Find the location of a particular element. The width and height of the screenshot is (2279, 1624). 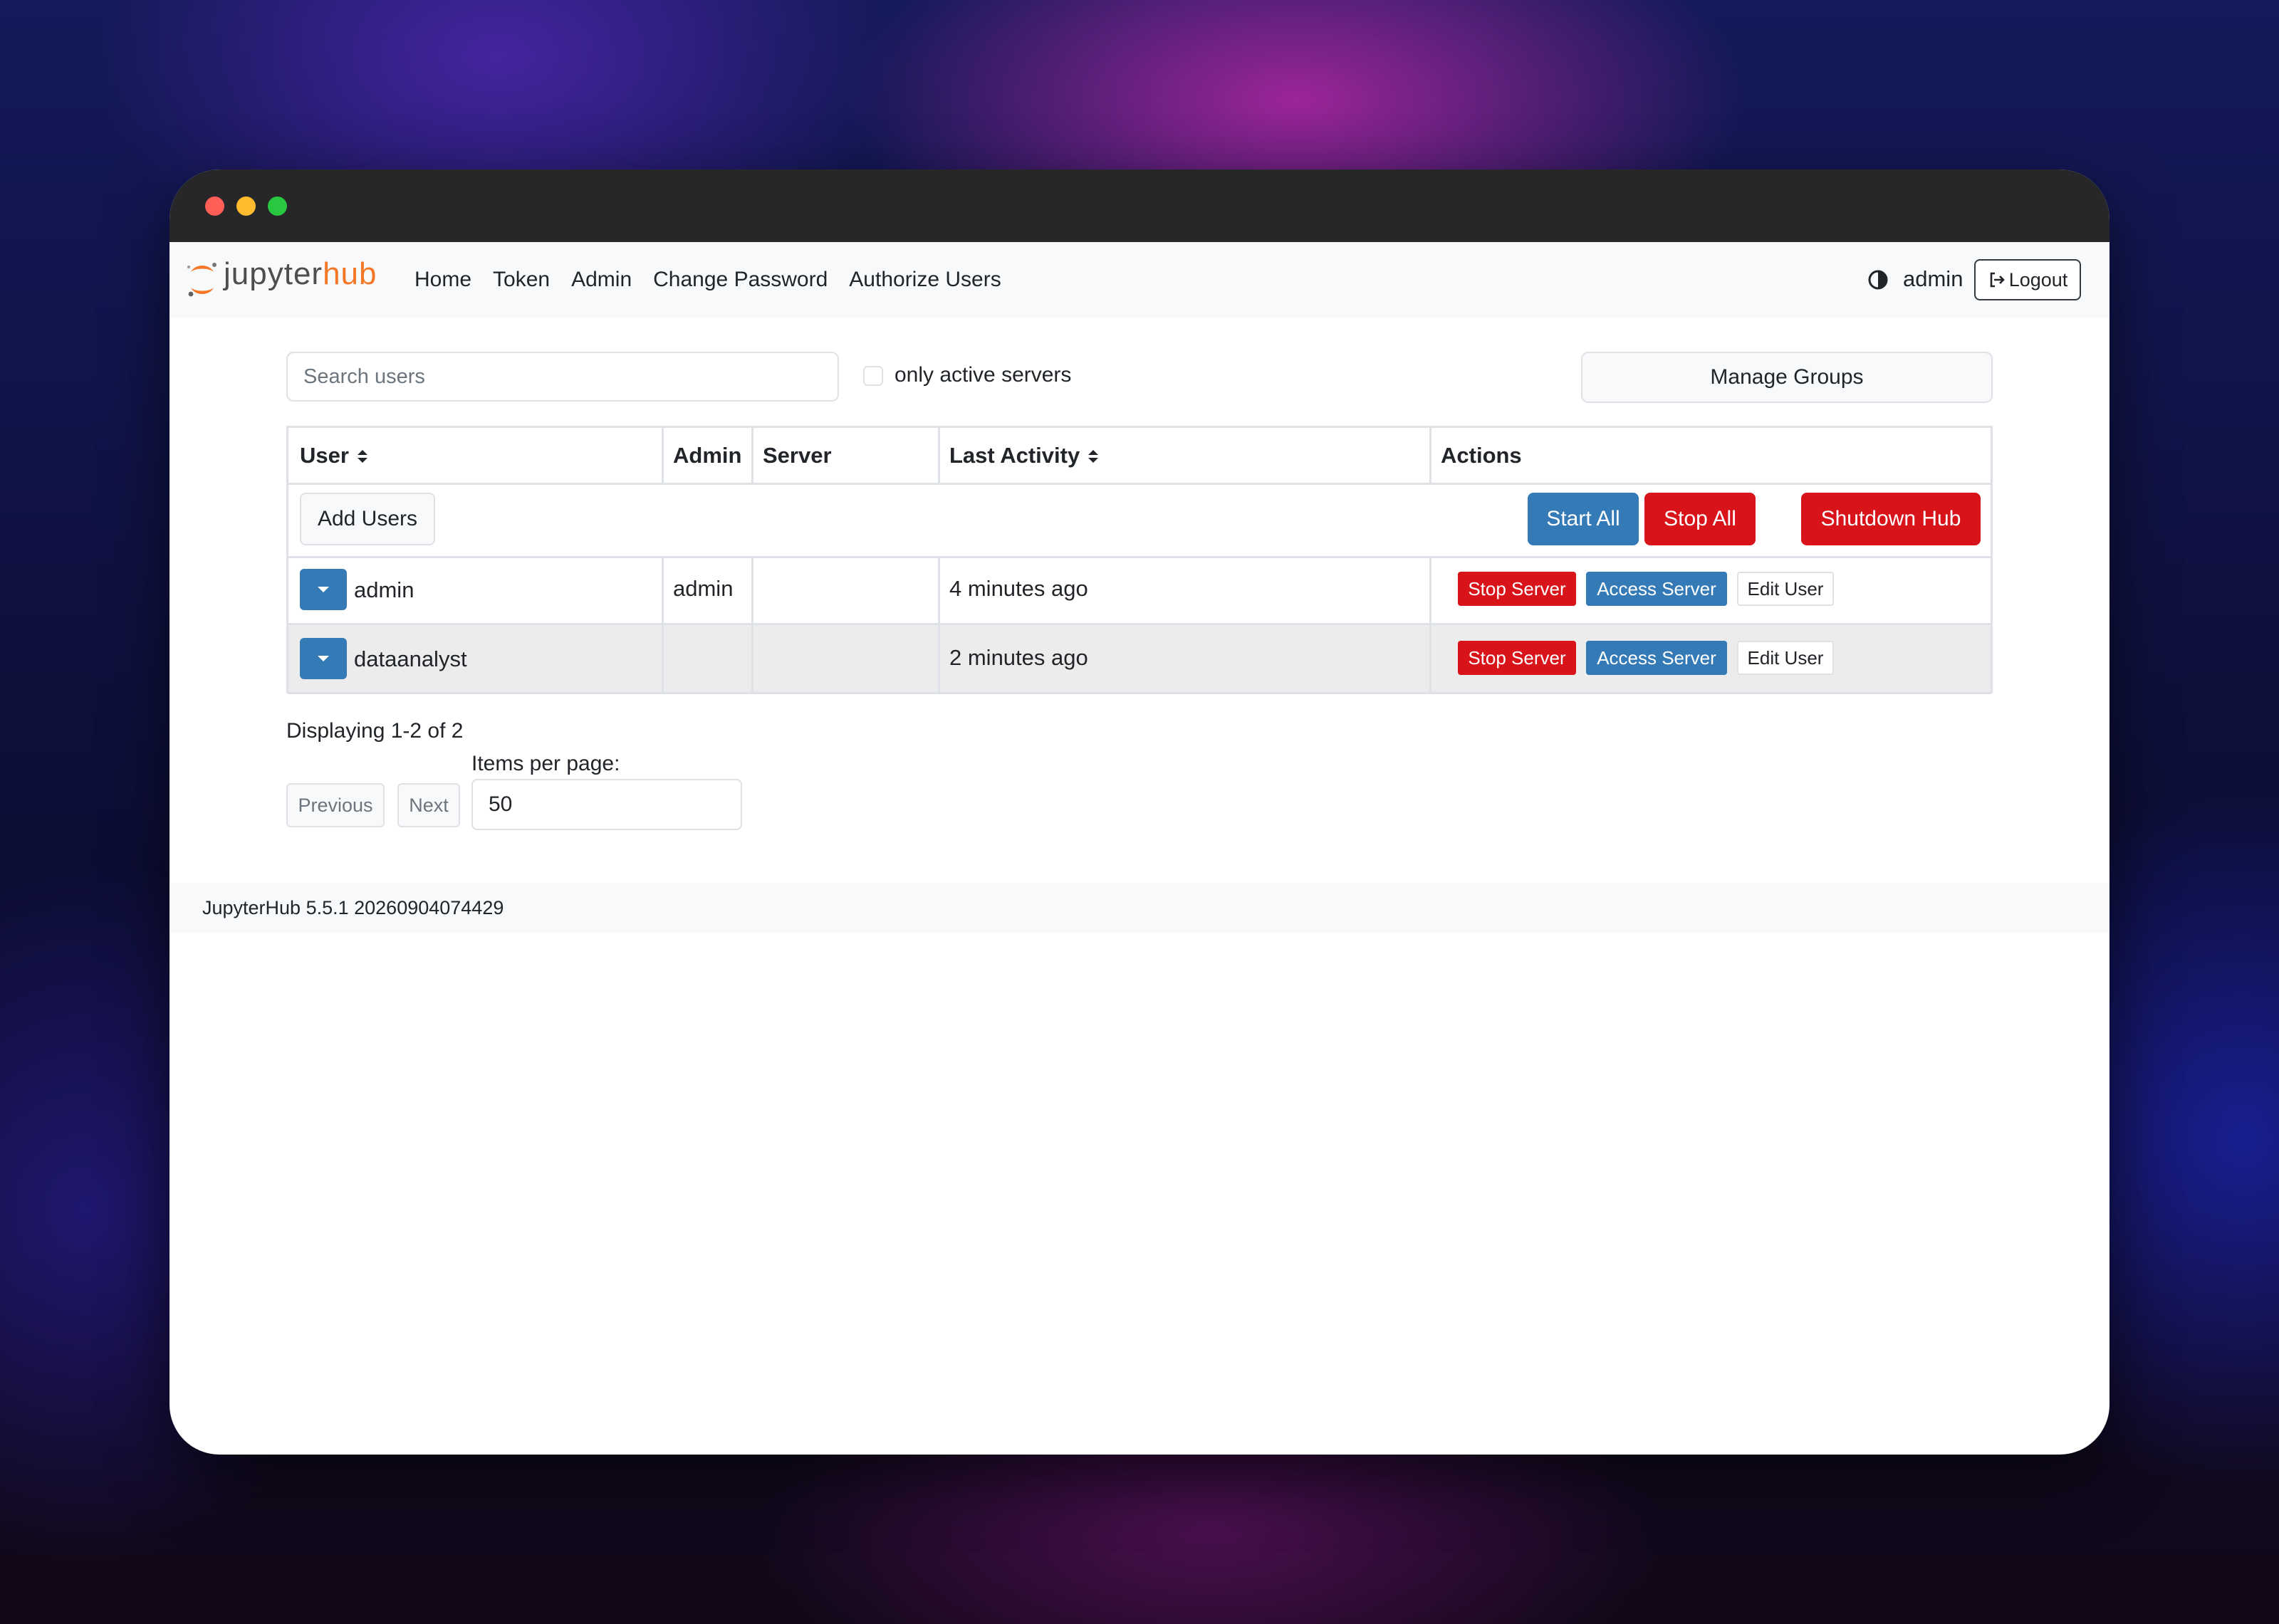

brand-name: jupyterhub is located at coordinates (300, 274).